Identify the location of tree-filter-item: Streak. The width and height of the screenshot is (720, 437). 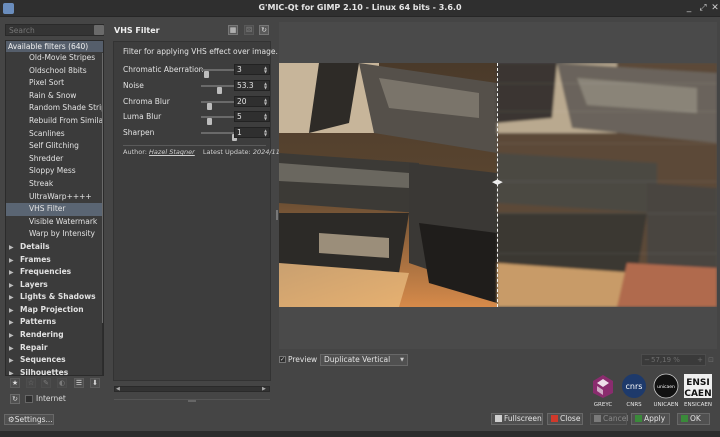
(54, 184).